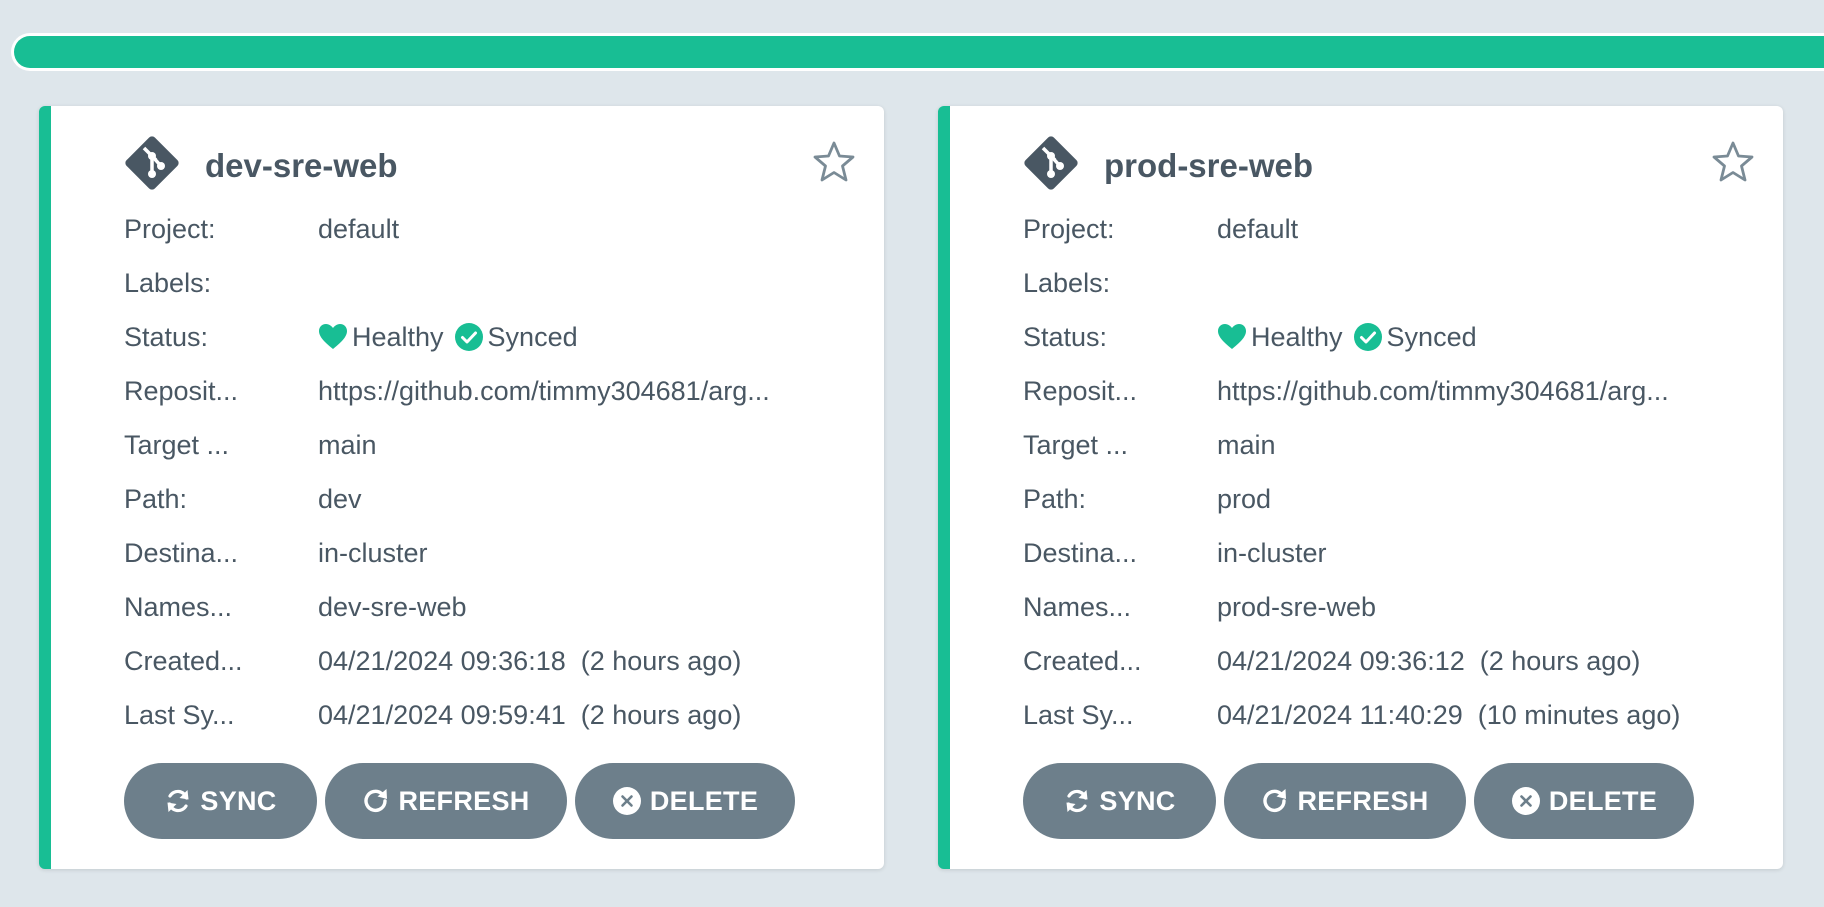 The width and height of the screenshot is (1824, 907). What do you see at coordinates (1393, 607) in the screenshot?
I see `namespace-row: Names... prod-sre-web` at bounding box center [1393, 607].